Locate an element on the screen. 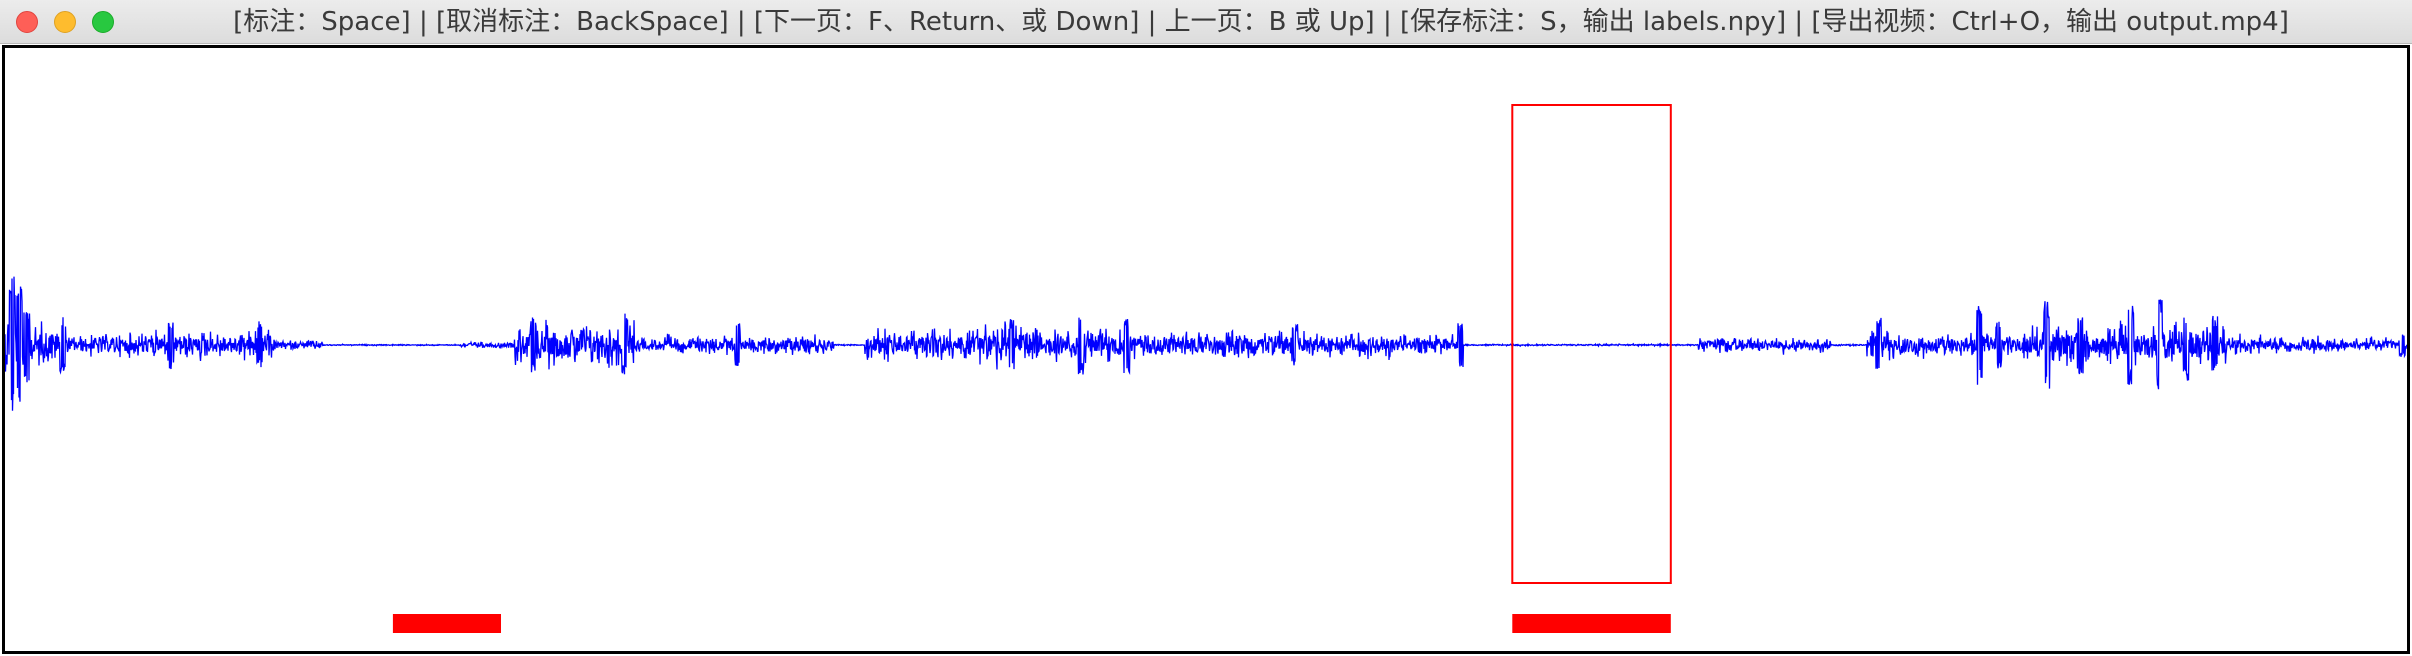 This screenshot has height=656, width=2412. minimize-icon is located at coordinates (65, 22).